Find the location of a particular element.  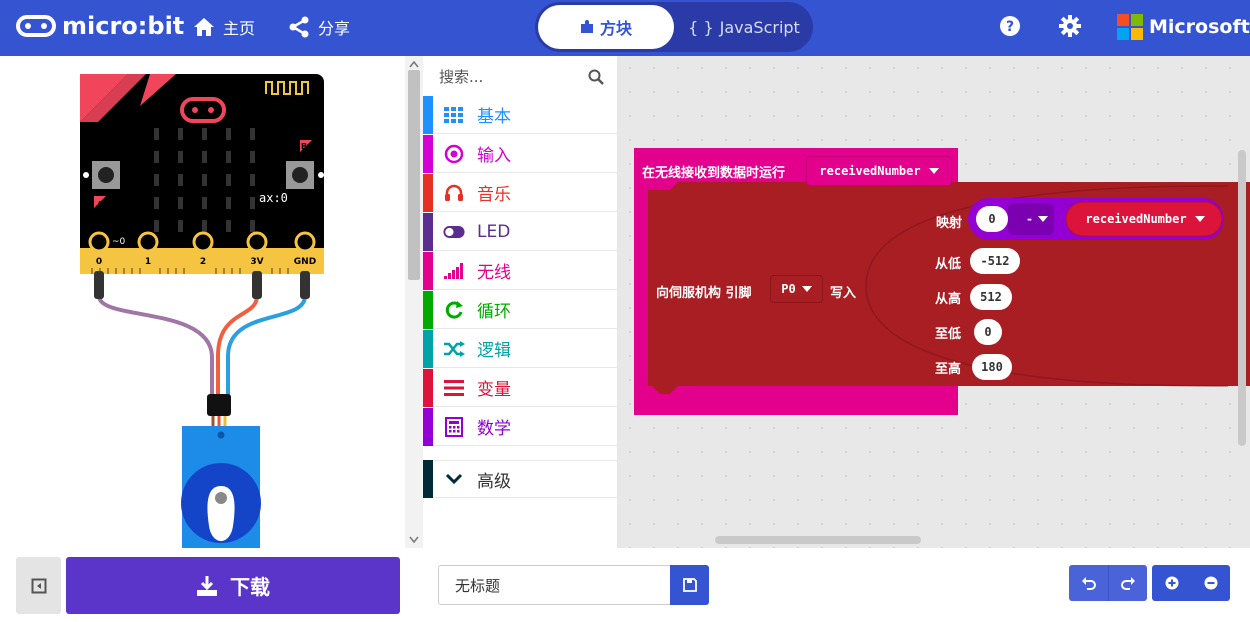

download-button: 下载 is located at coordinates (233, 585).